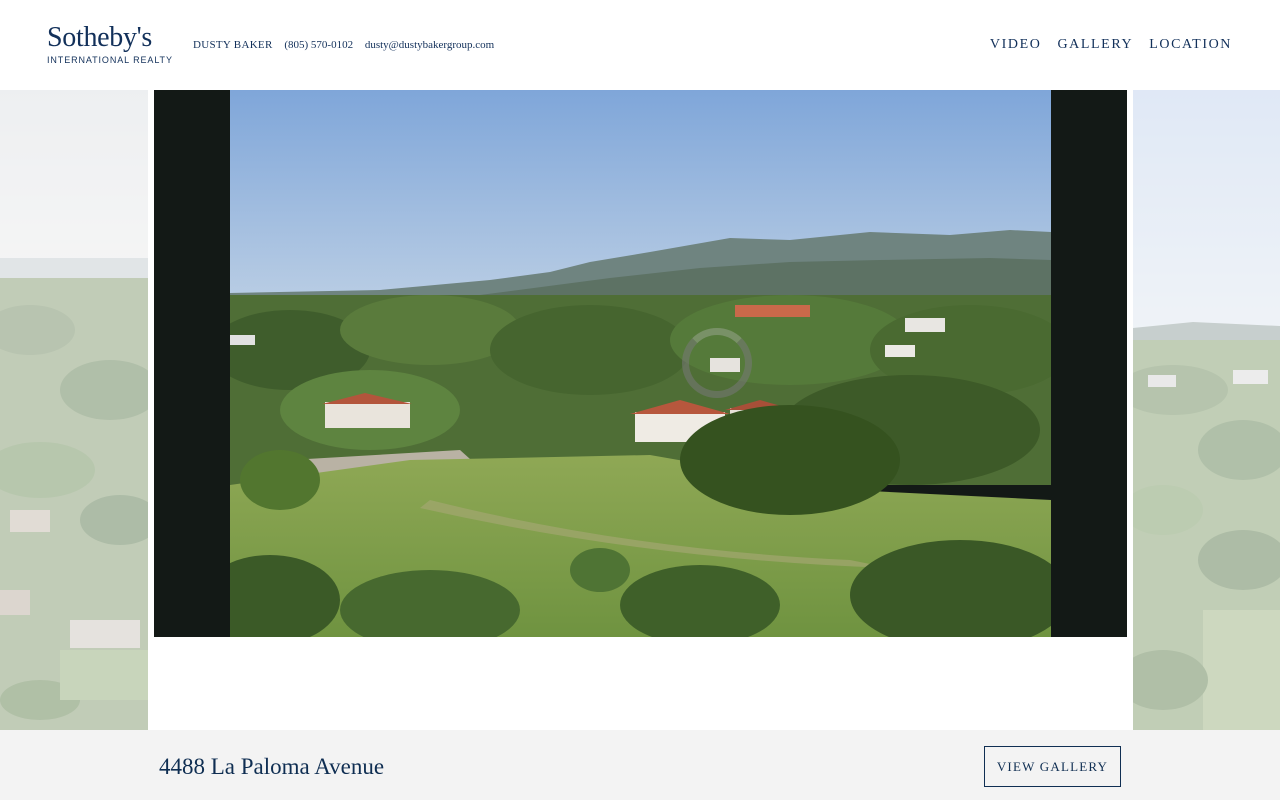 Image resolution: width=1280 pixels, height=800 pixels. What do you see at coordinates (318, 45) in the screenshot?
I see `agent-phone: (805) 570-0102` at bounding box center [318, 45].